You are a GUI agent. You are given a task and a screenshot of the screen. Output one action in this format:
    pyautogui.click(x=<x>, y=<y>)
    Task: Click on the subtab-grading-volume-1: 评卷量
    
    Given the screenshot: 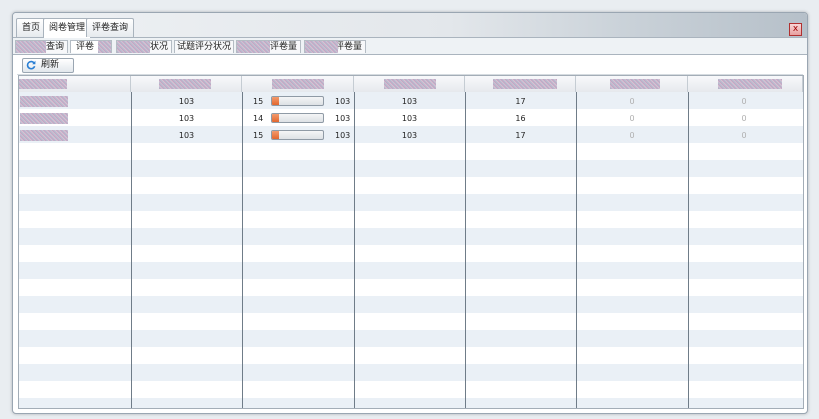 What is the action you would take?
    pyautogui.click(x=268, y=46)
    